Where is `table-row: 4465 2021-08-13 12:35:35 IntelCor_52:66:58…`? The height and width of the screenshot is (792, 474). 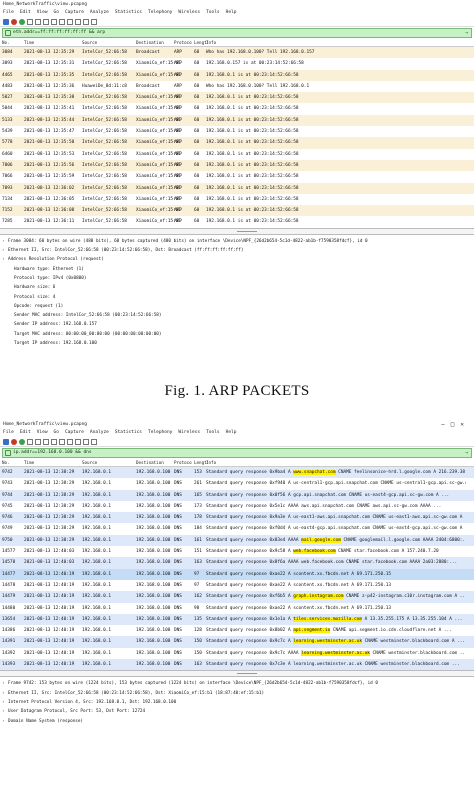 table-row: 4465 2021-08-13 12:35:35 IntelCor_52:66:58… is located at coordinates (237, 75).